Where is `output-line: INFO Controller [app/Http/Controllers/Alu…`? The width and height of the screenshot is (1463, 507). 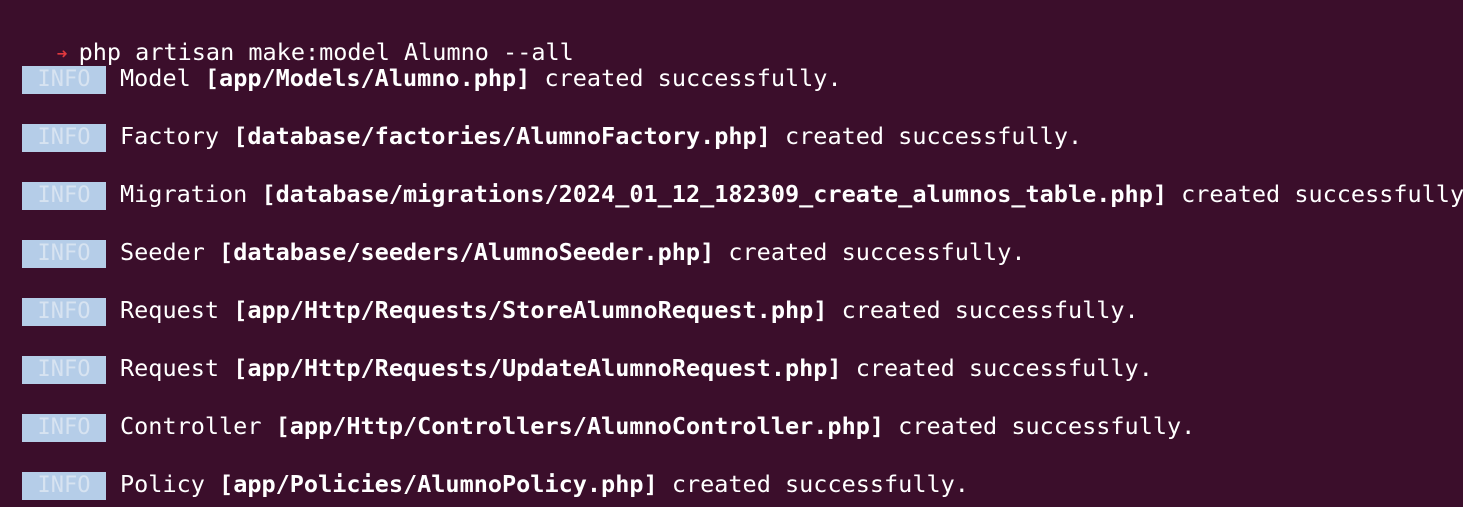 output-line: INFO Controller [app/Http/Controllers/Alu… is located at coordinates (608, 426).